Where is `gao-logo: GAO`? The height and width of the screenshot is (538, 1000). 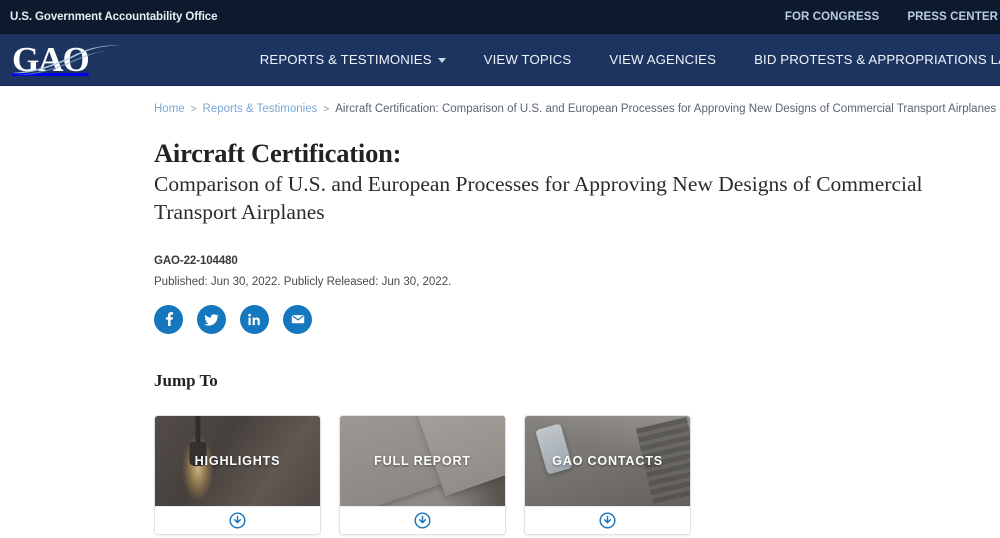
gao-logo: GAO is located at coordinates (61, 60).